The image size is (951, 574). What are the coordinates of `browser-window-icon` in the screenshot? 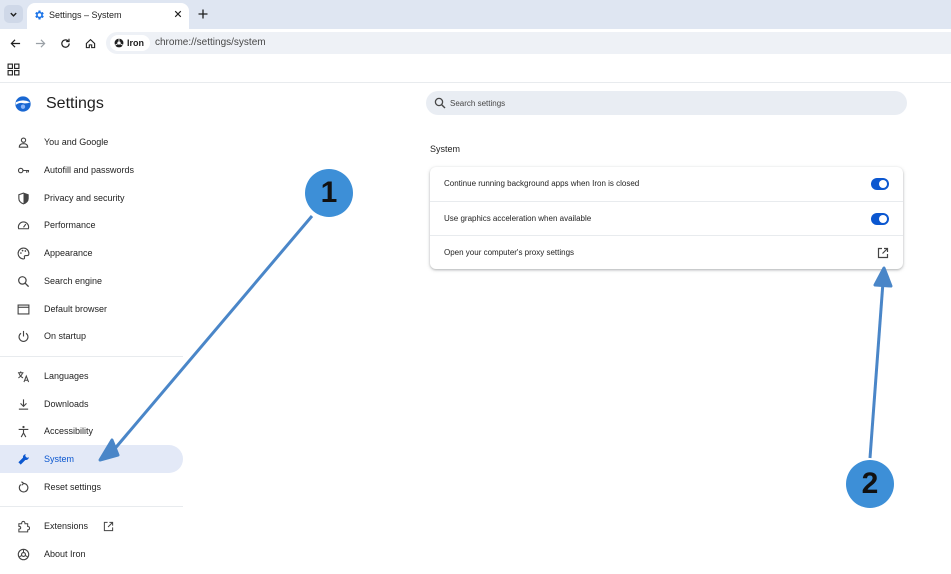 It's located at (23, 309).